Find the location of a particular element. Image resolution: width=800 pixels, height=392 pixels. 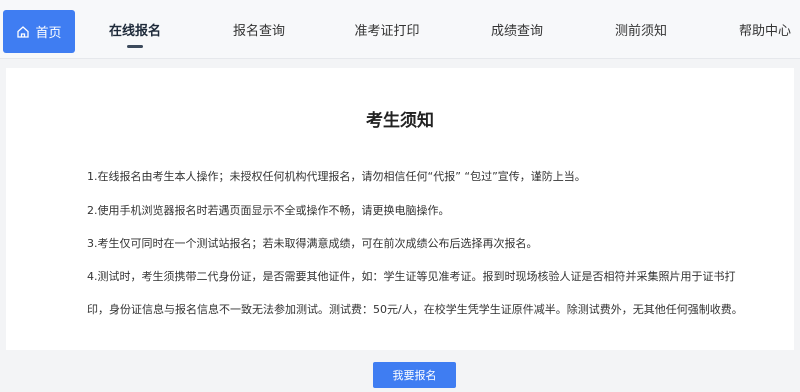

tab-help-center: 帮助中心 is located at coordinates (765, 29).